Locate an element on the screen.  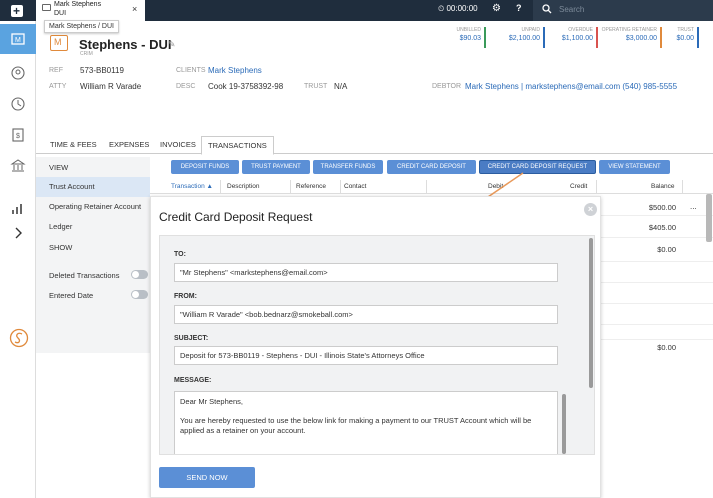
tab-expenses: EXPENSES is located at coordinates (129, 144).